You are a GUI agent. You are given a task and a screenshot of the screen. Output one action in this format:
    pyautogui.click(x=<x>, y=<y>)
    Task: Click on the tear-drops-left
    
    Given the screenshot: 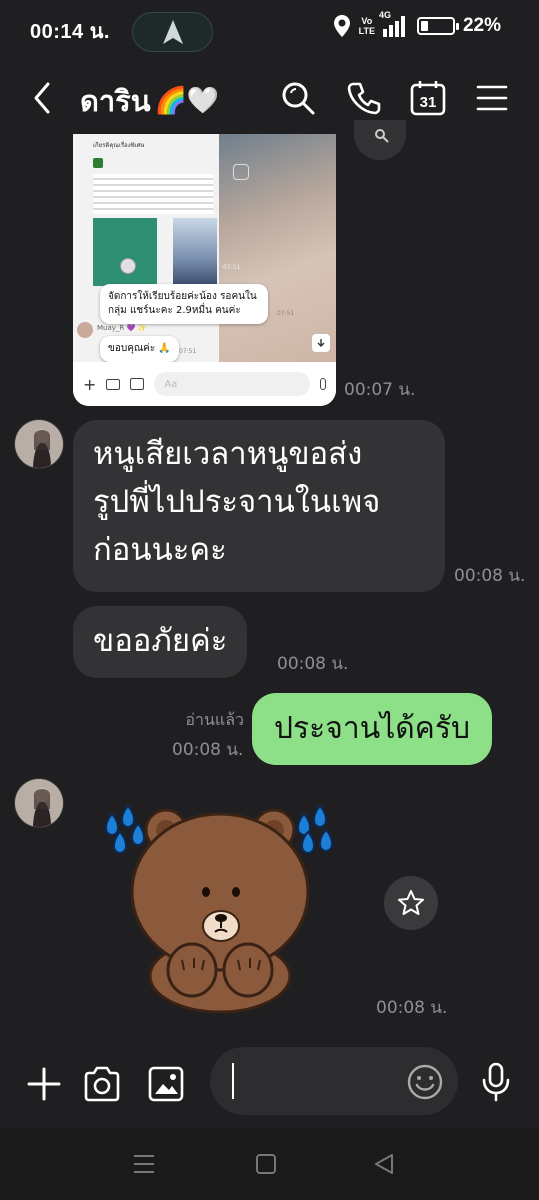 What is the action you would take?
    pyautogui.click(x=125, y=829)
    